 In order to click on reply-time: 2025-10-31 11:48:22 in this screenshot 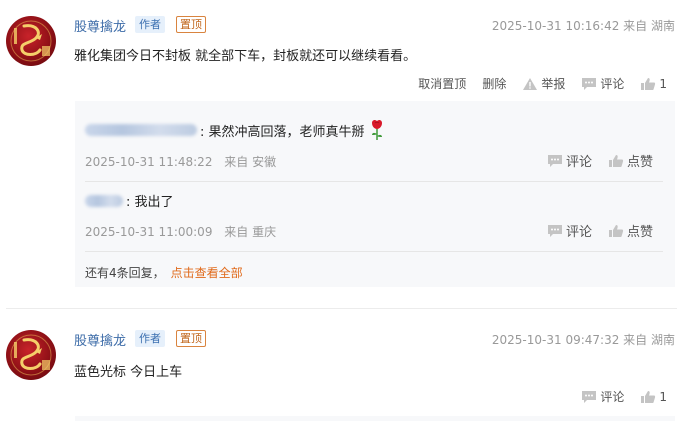, I will do `click(149, 162)`.